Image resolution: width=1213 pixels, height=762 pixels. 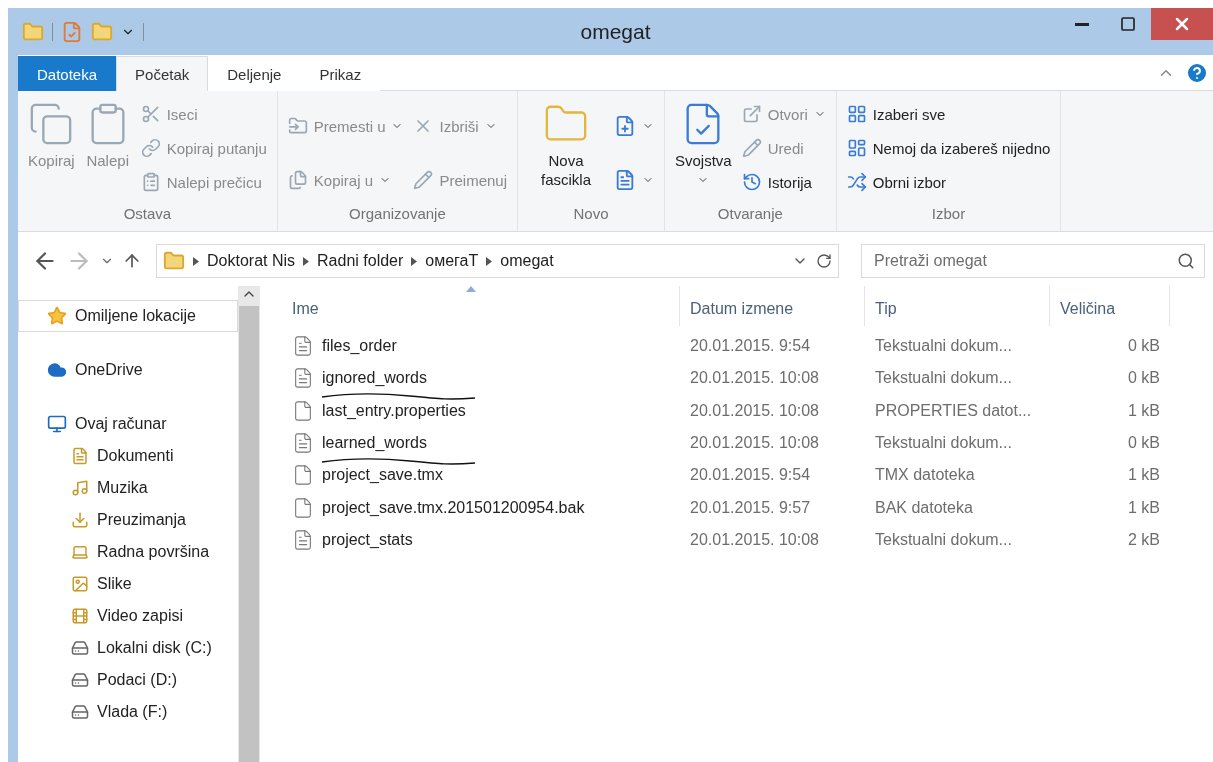 I want to click on ribbon-button: Nova fascikla, so click(x=566, y=145).